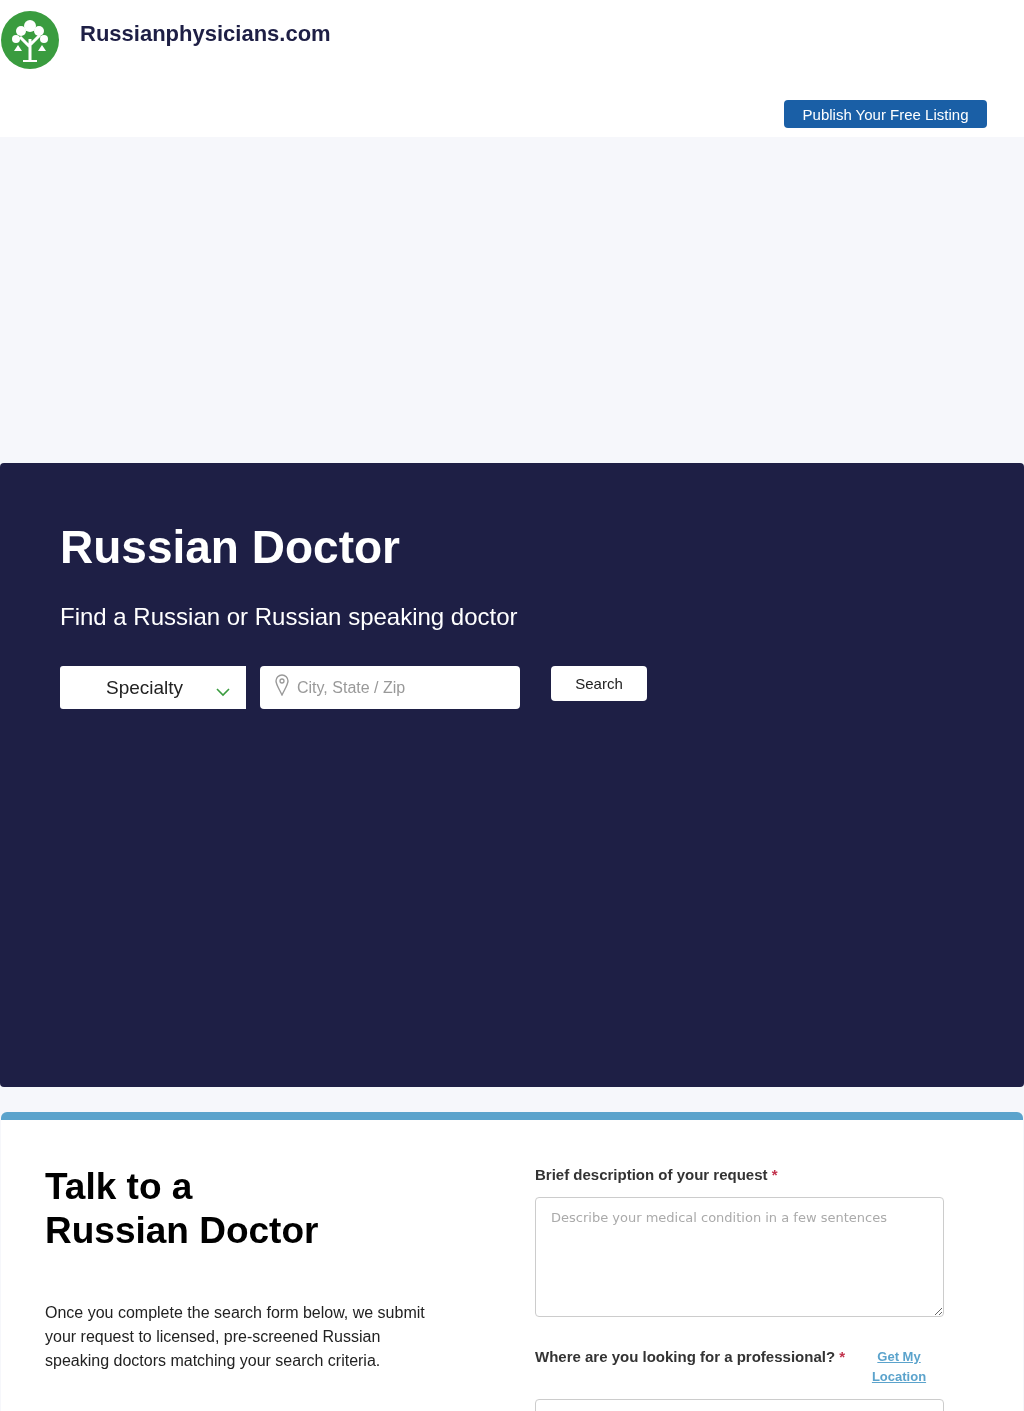  I want to click on specialty-select: Specialty, so click(153, 687).